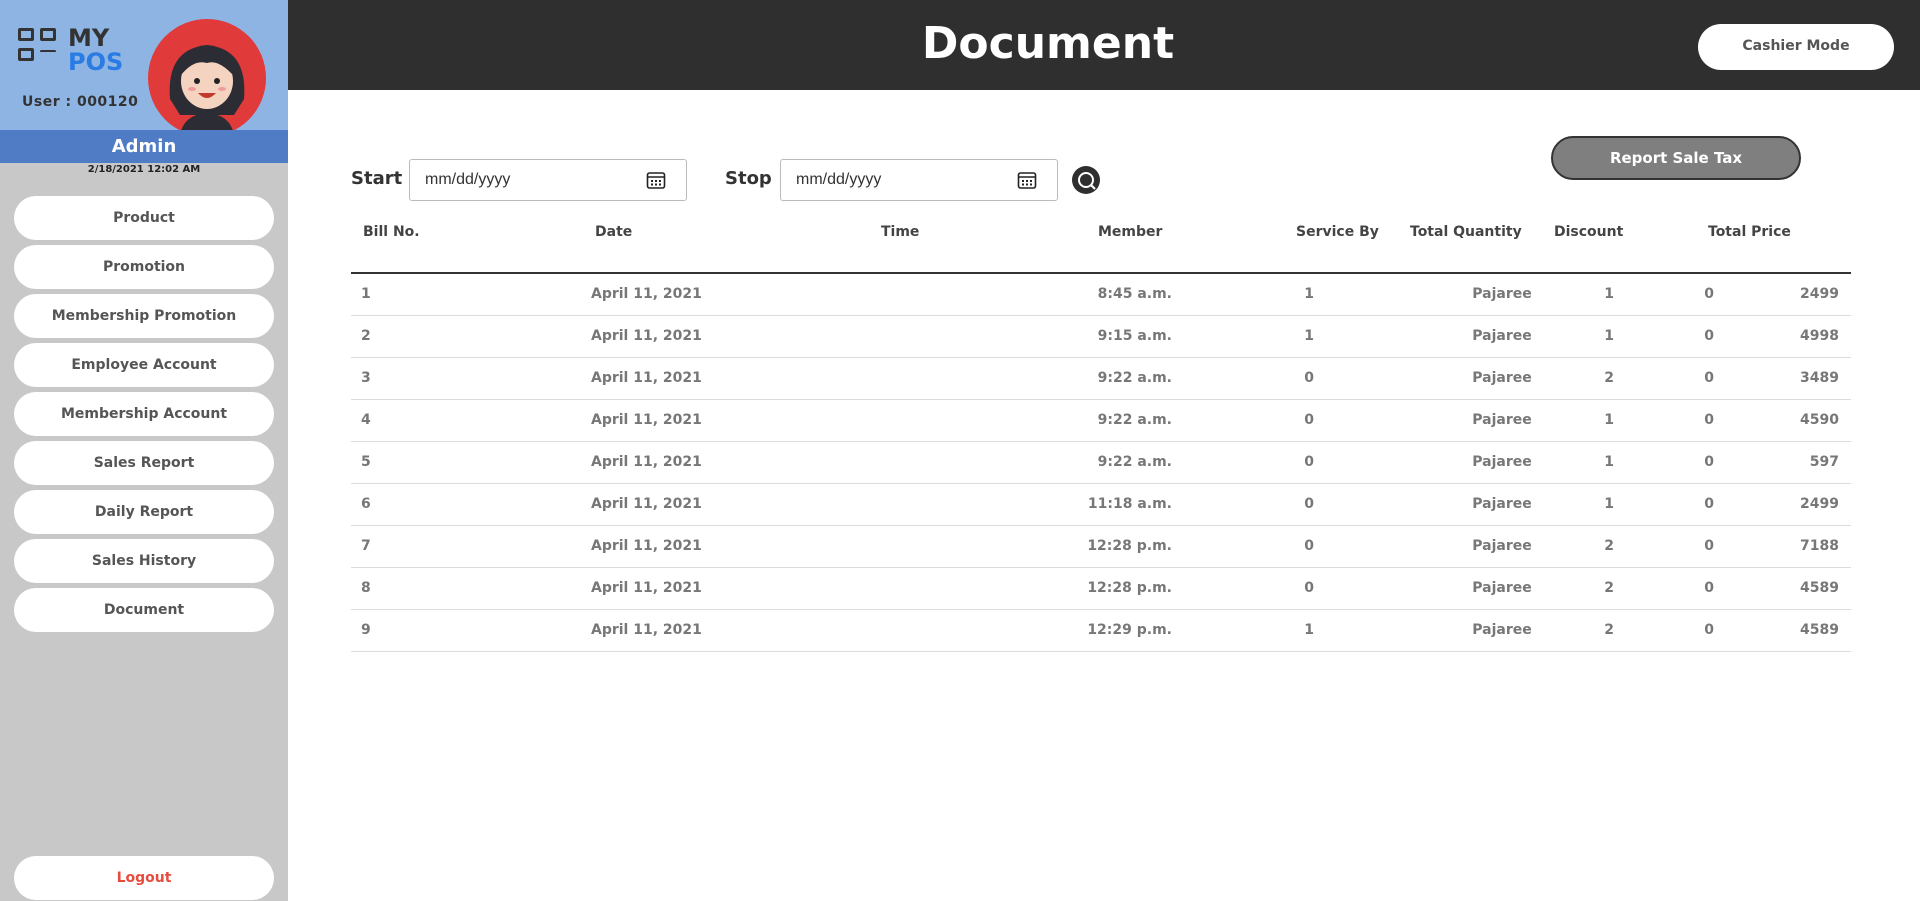  What do you see at coordinates (1466, 232) in the screenshot?
I see `column-header-total-quantity: Total Quantity` at bounding box center [1466, 232].